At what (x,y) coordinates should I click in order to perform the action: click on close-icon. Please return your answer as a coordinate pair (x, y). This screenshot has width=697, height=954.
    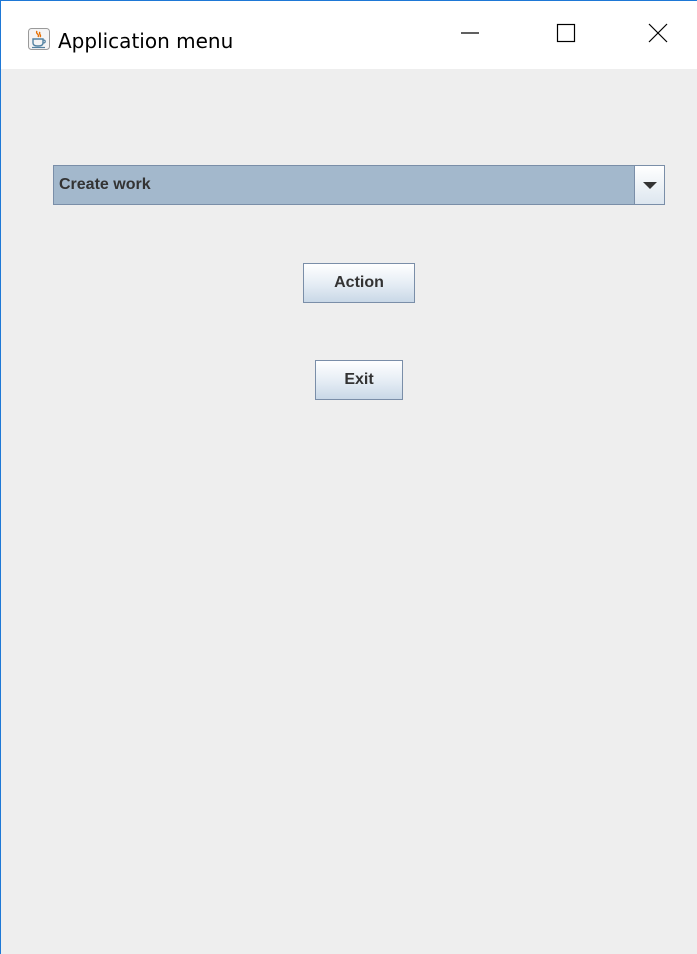
    Looking at the image, I should click on (658, 35).